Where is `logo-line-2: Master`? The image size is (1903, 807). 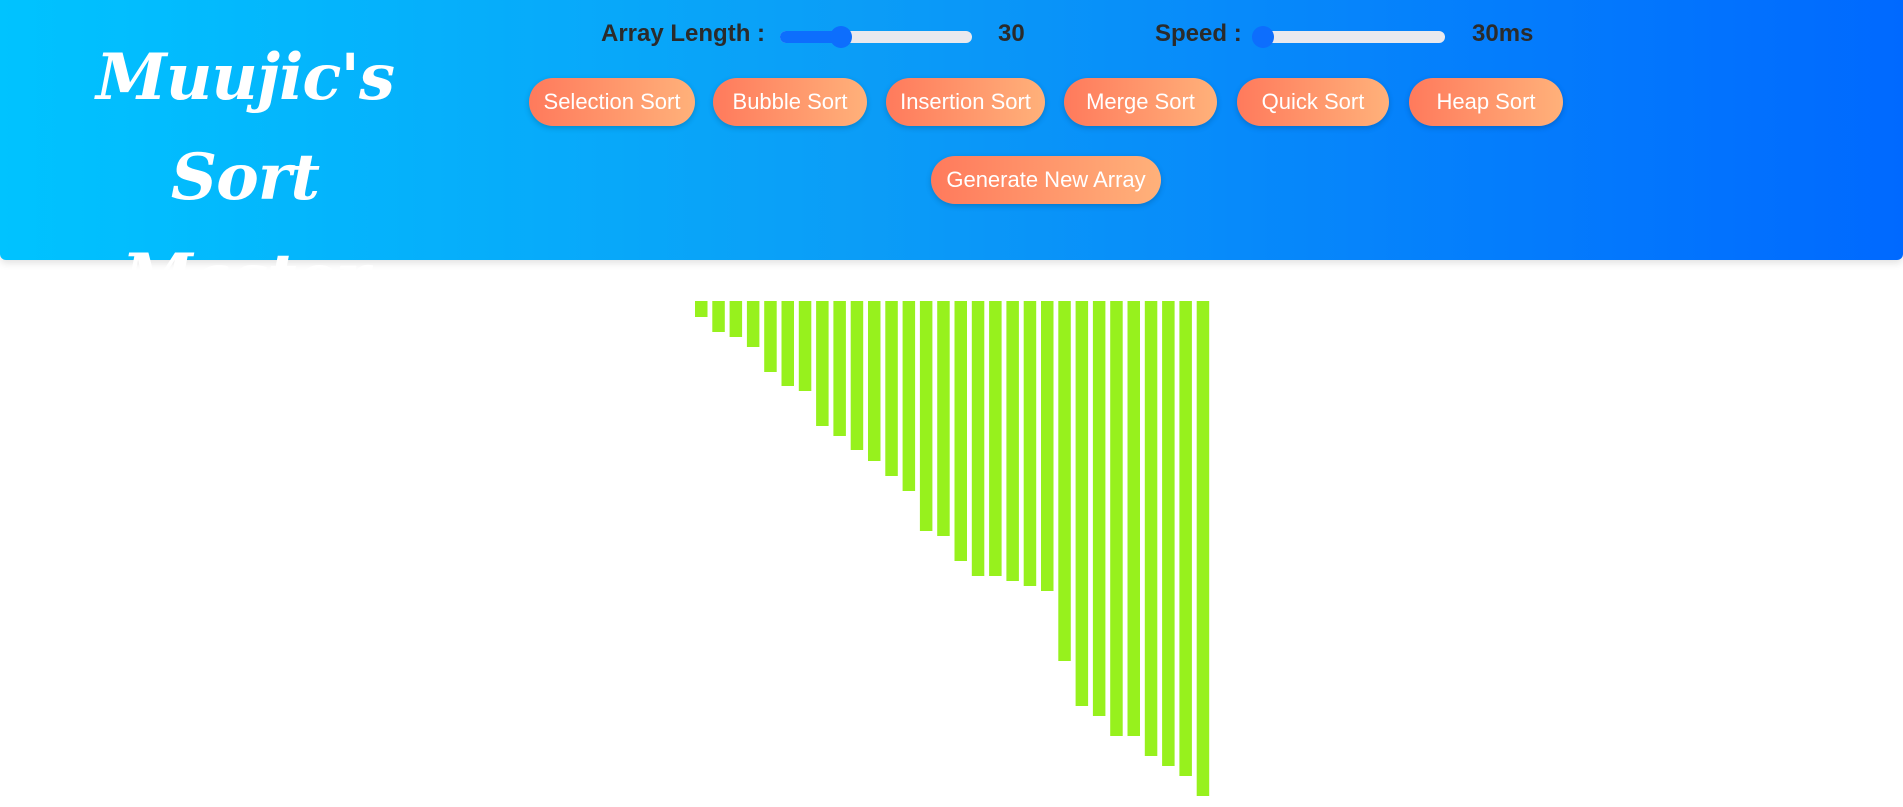 logo-line-2: Master is located at coordinates (245, 277).